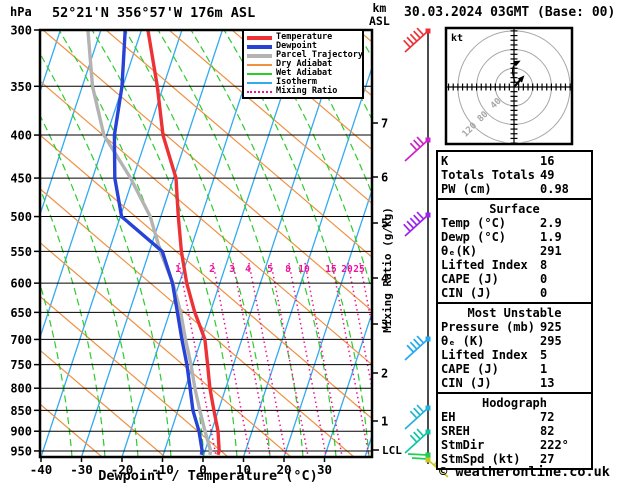 The image size is (629, 486). What do you see at coordinates (307, 91) in the screenshot?
I see `legend-label: Mixing Ratio` at bounding box center [307, 91].